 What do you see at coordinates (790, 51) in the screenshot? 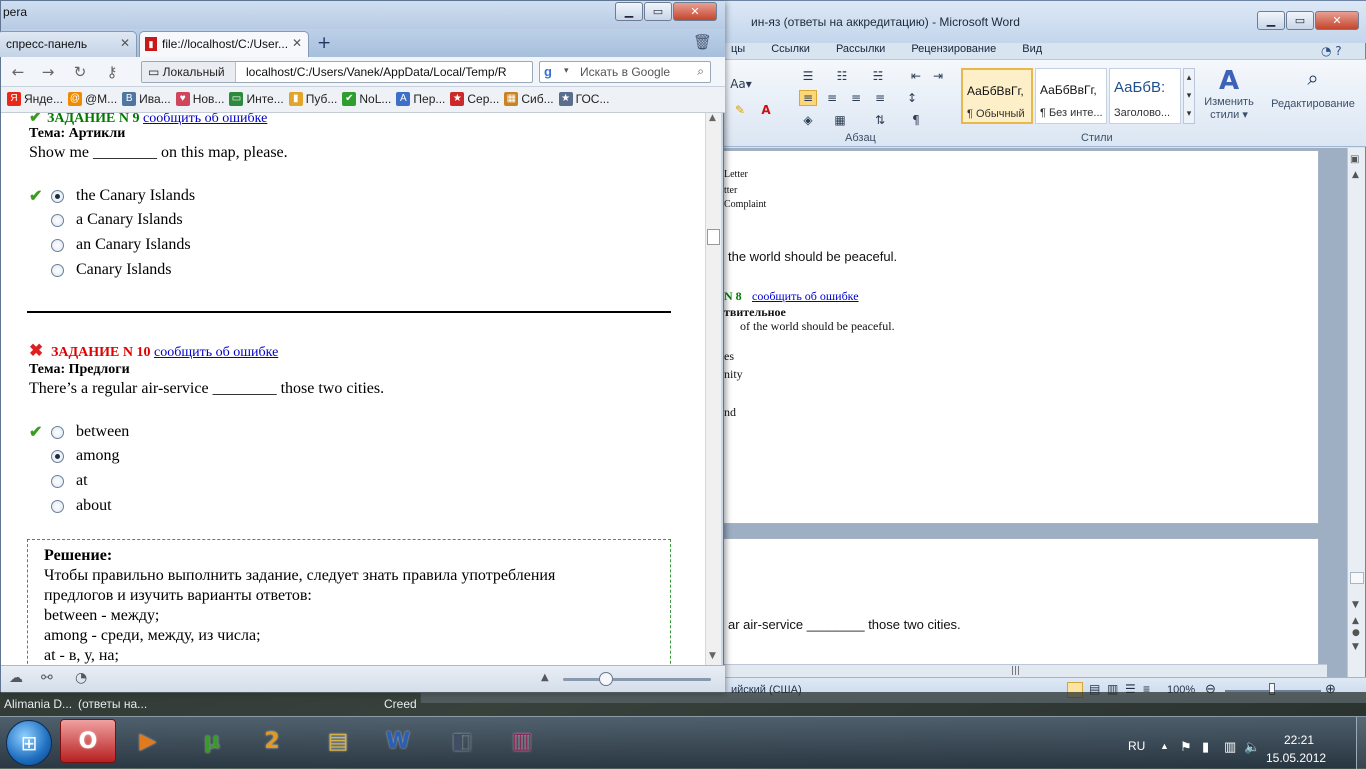
I see `word-tab-references: Ссылки` at bounding box center [790, 51].